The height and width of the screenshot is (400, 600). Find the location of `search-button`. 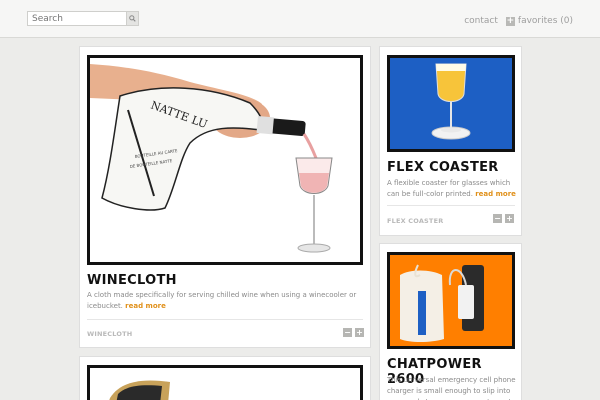

search-button is located at coordinates (132, 18).